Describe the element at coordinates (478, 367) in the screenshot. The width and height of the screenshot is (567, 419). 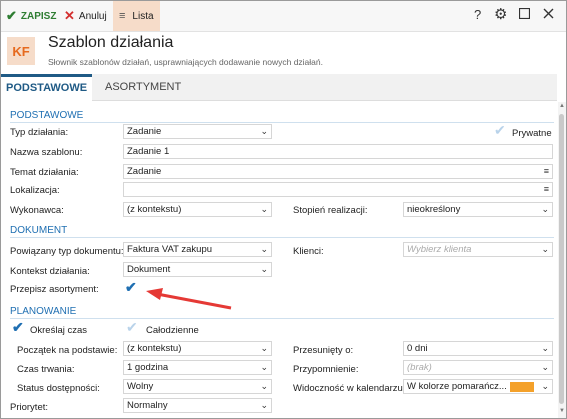
I see `reminder-select: (brak) ⌄` at that location.